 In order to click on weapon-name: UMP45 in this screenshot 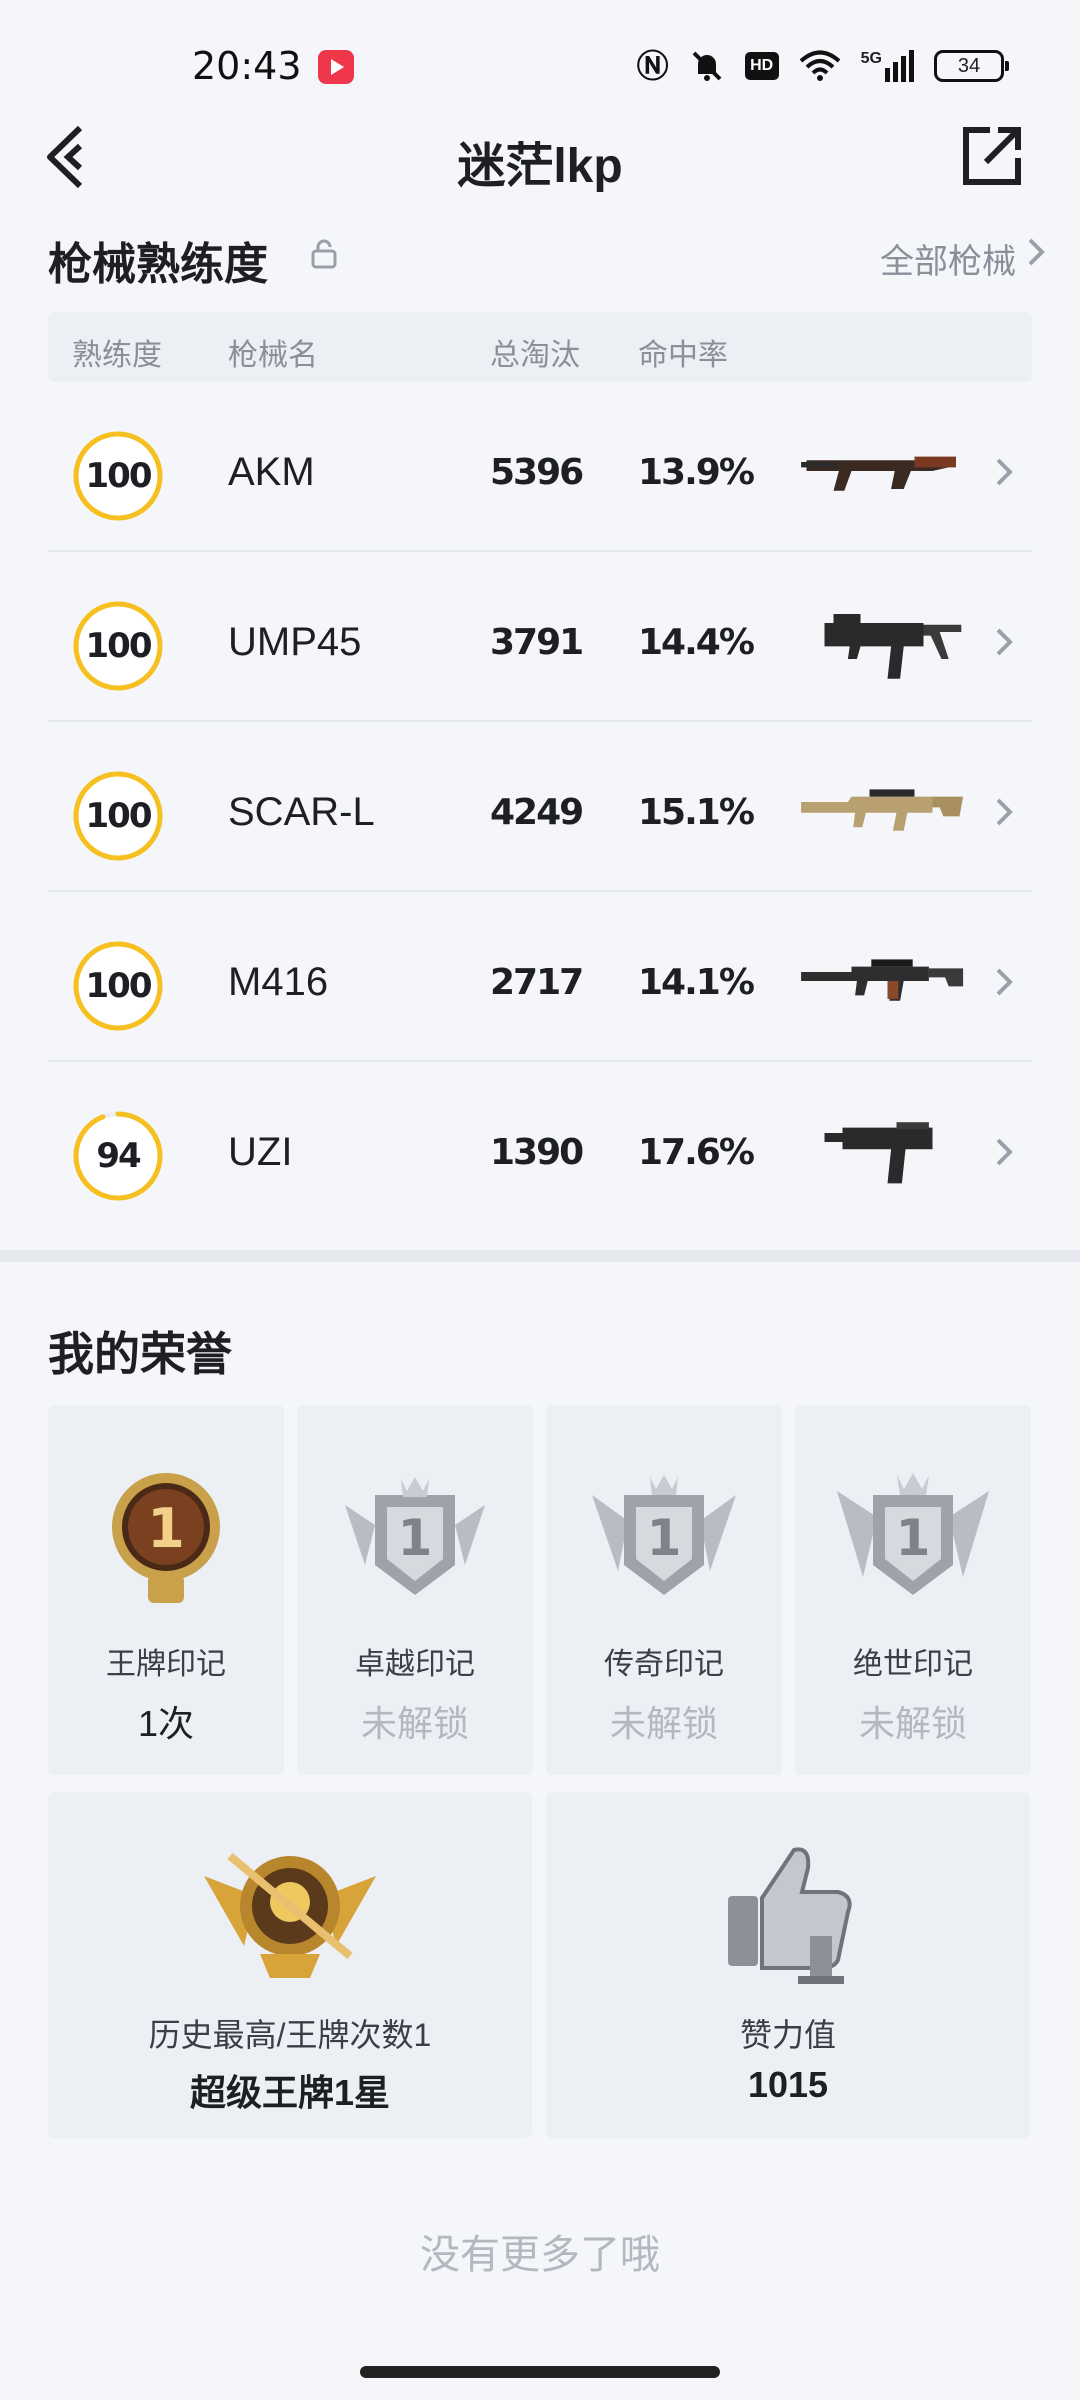, I will do `click(295, 642)`.